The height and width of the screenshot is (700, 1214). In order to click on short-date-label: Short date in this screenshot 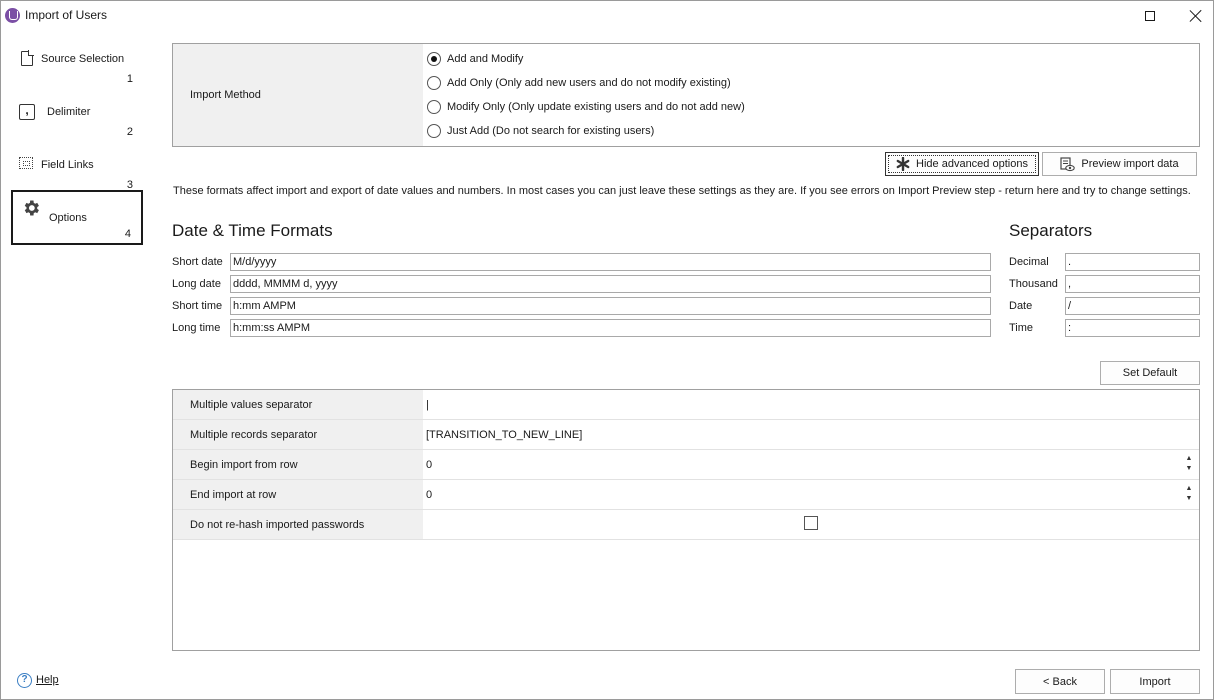, I will do `click(197, 262)`.